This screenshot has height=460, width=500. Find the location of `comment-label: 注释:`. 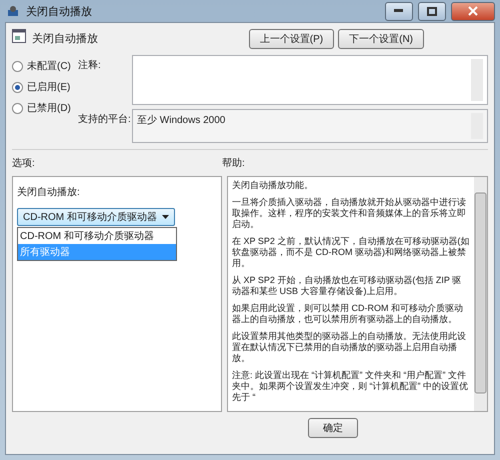

comment-label: 注释: is located at coordinates (90, 65).